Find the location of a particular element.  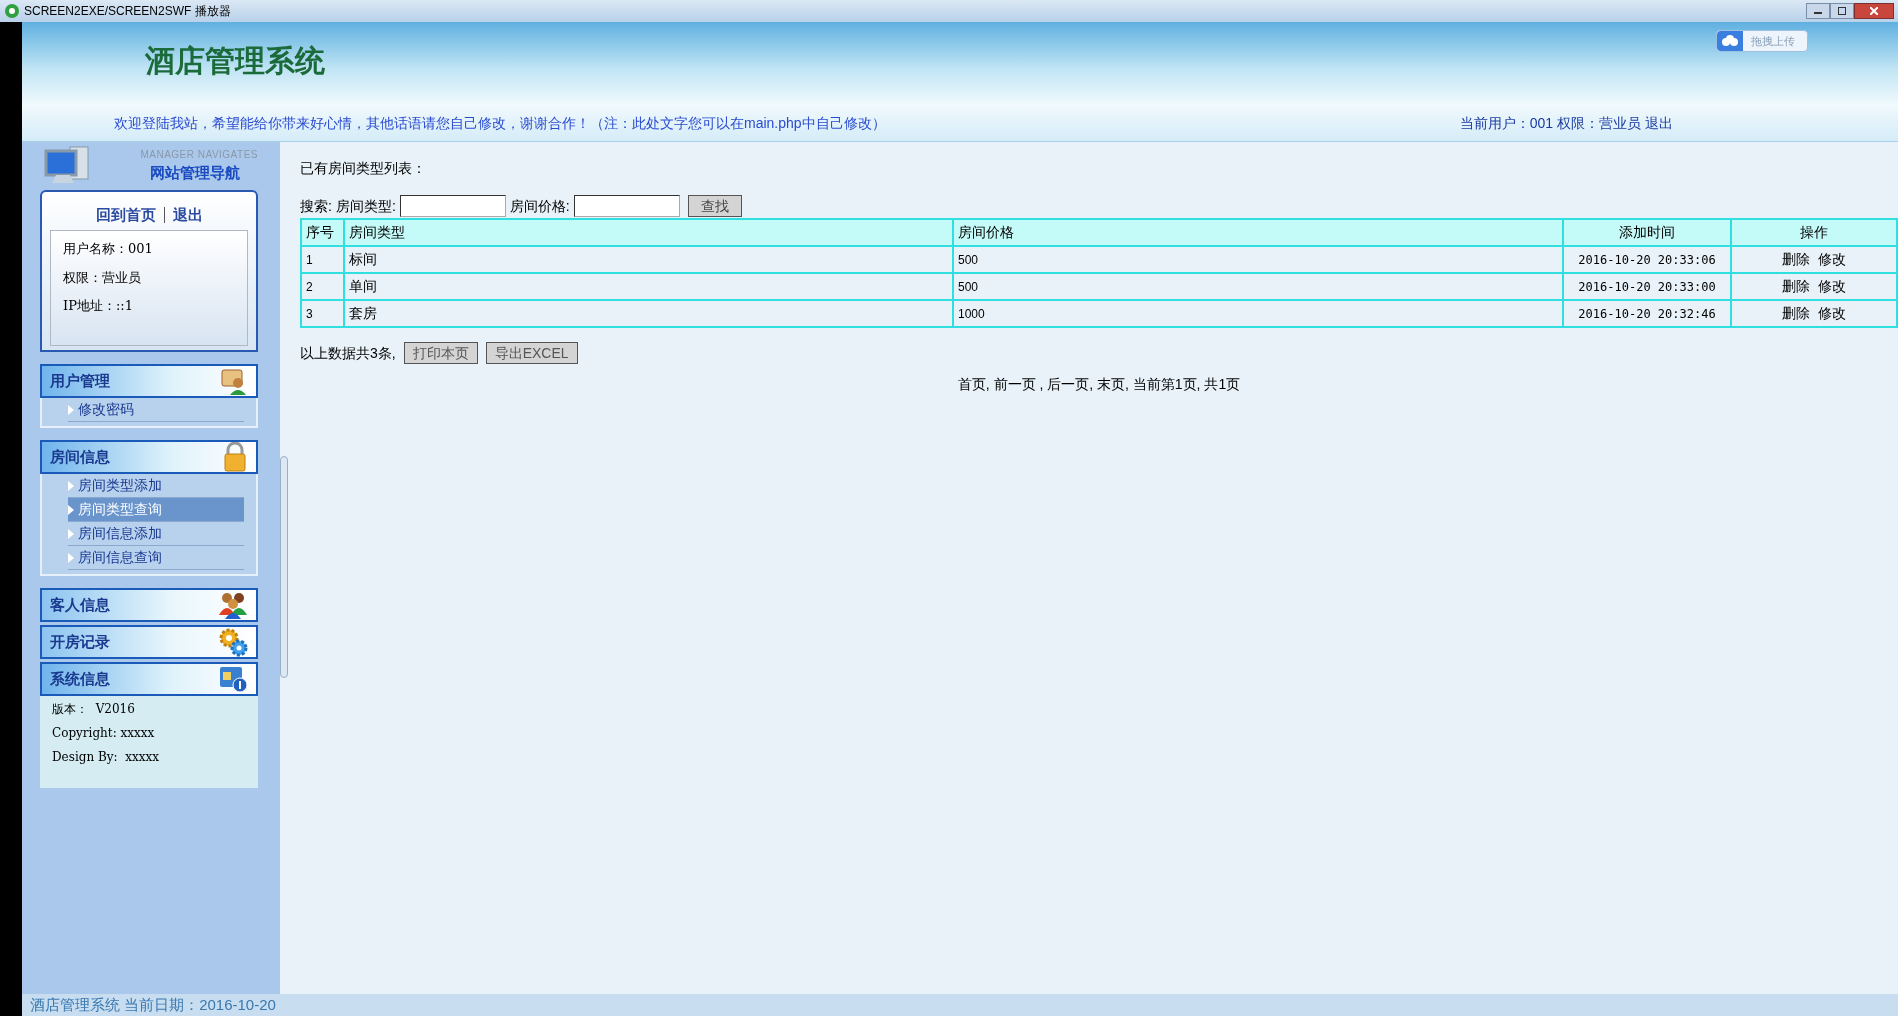

table-cell: 2016-10-20 20:32:46 is located at coordinates (1647, 313).